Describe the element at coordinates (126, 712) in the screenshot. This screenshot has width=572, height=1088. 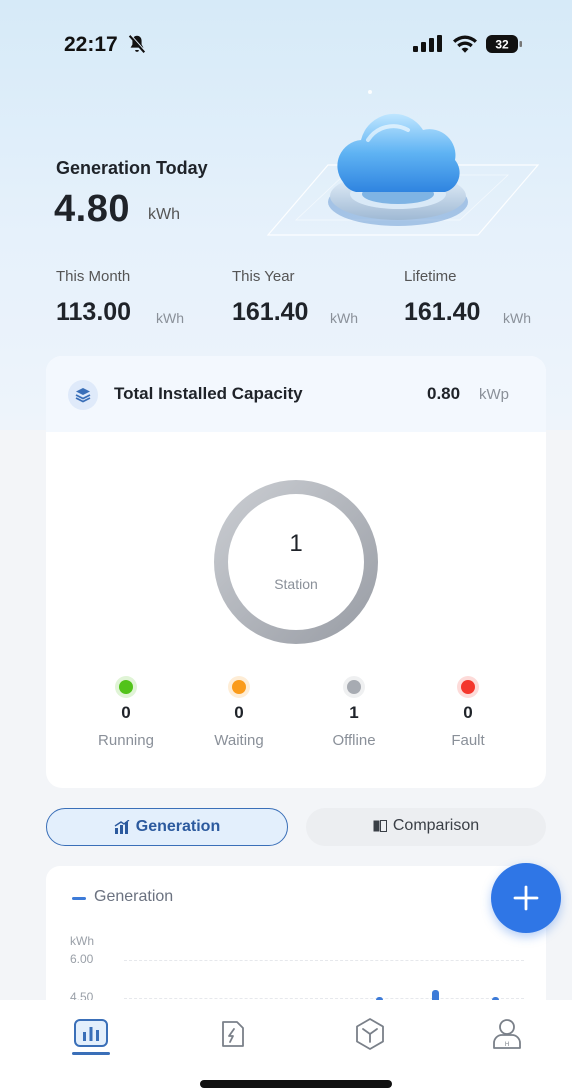
I see `running-count: 0` at that location.